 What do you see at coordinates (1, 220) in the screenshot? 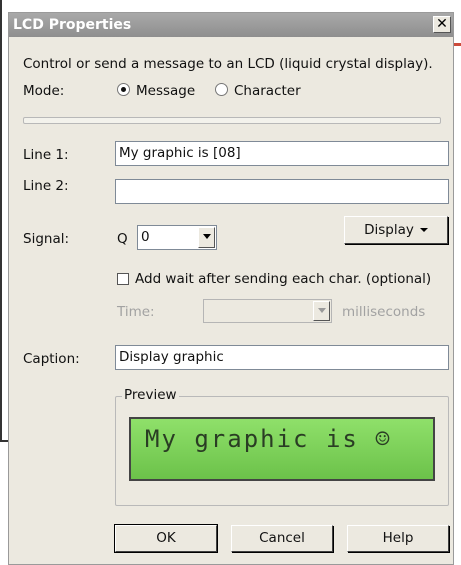
I see `background-border` at bounding box center [1, 220].